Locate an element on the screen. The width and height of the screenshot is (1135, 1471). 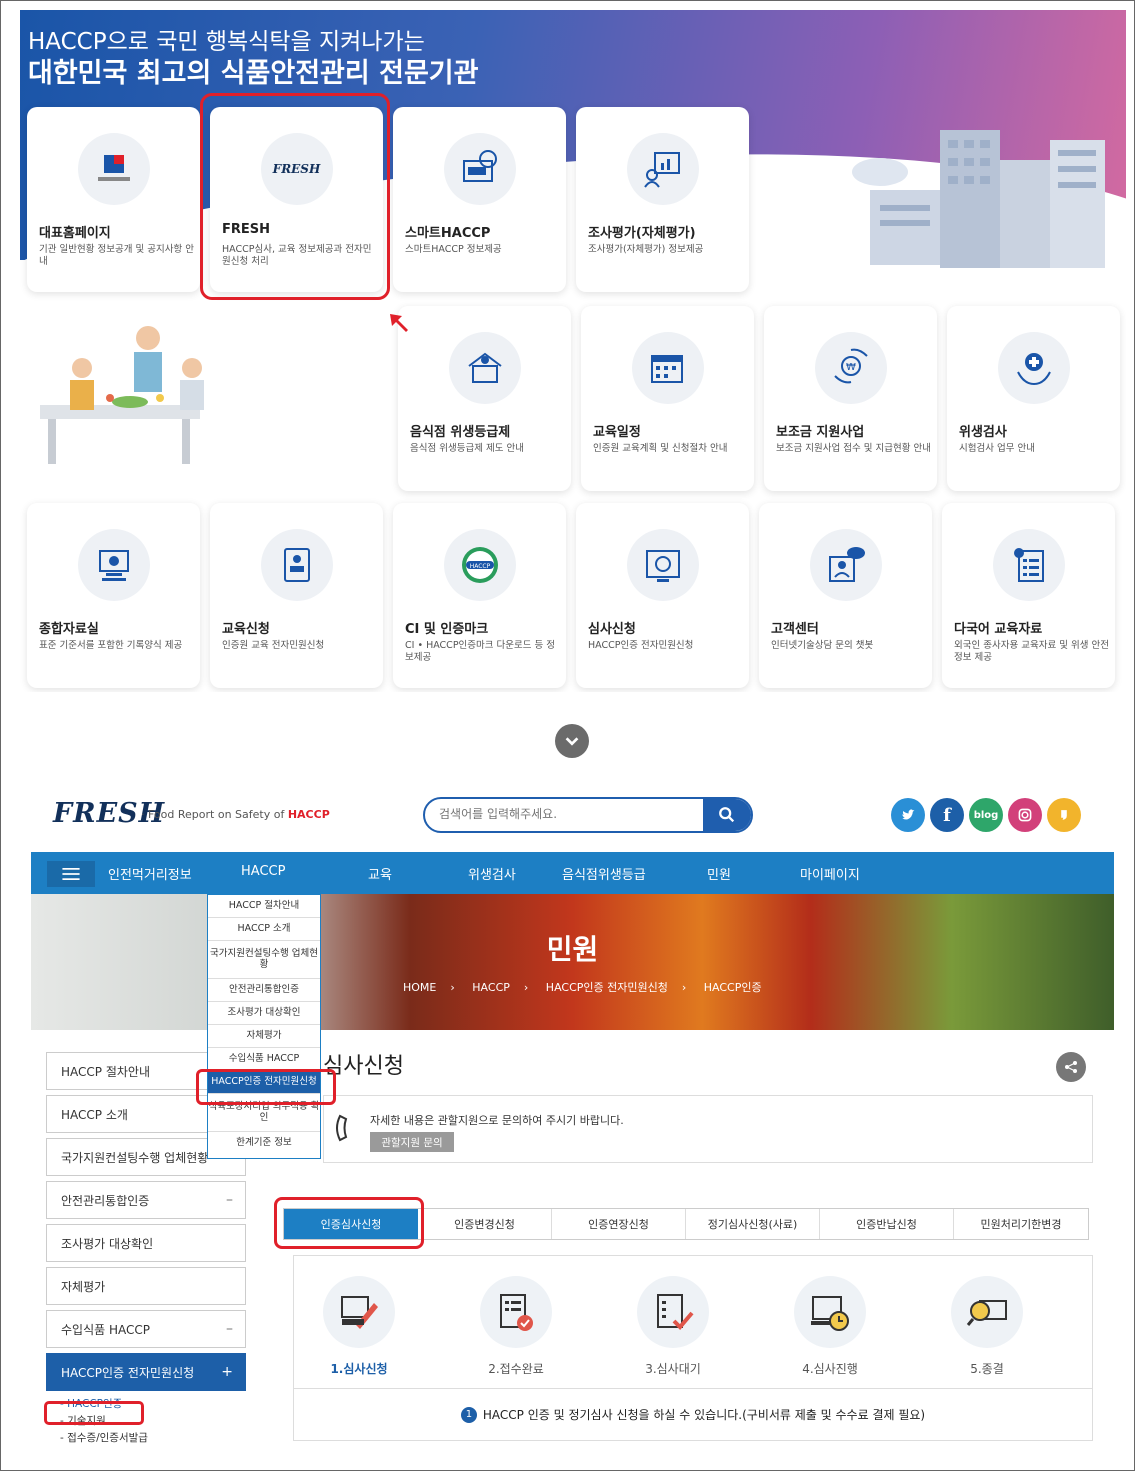
card-hygiene-test: 위생검사 시험검사 업무 안내 is located at coordinates (1033, 398).